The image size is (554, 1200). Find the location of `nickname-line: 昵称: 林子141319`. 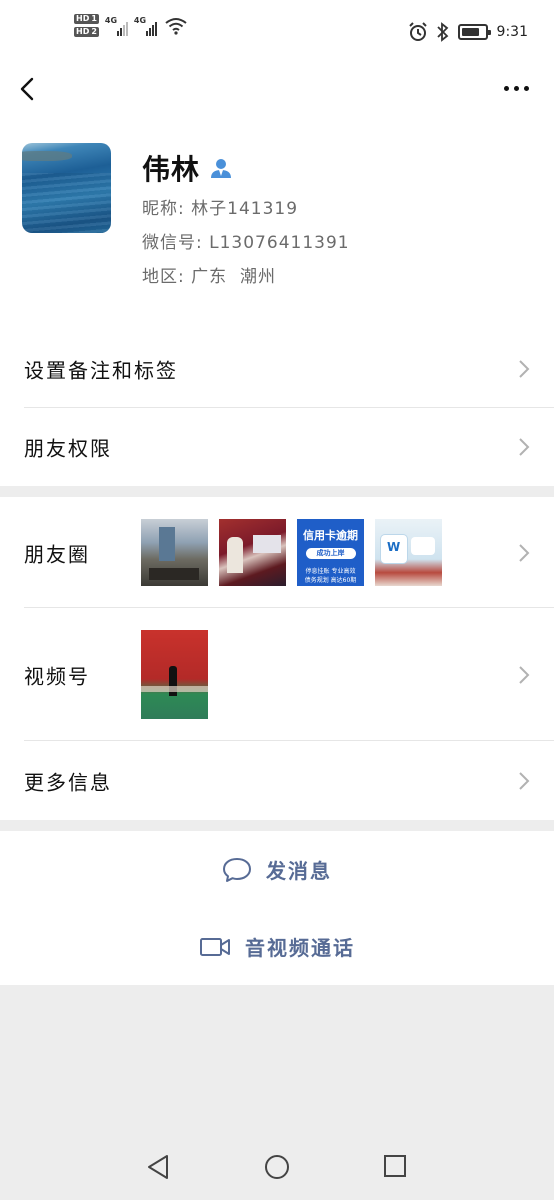

nickname-line: 昵称: 林子141319 is located at coordinates (220, 206).